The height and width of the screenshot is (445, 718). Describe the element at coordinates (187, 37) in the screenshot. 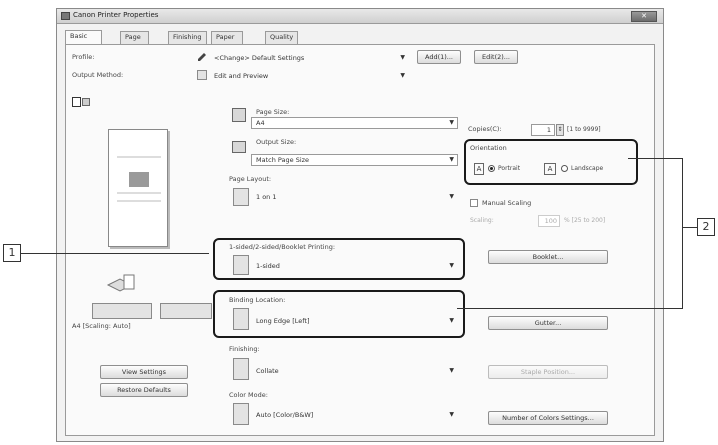

I see `tab-finishing: Finishing` at that location.